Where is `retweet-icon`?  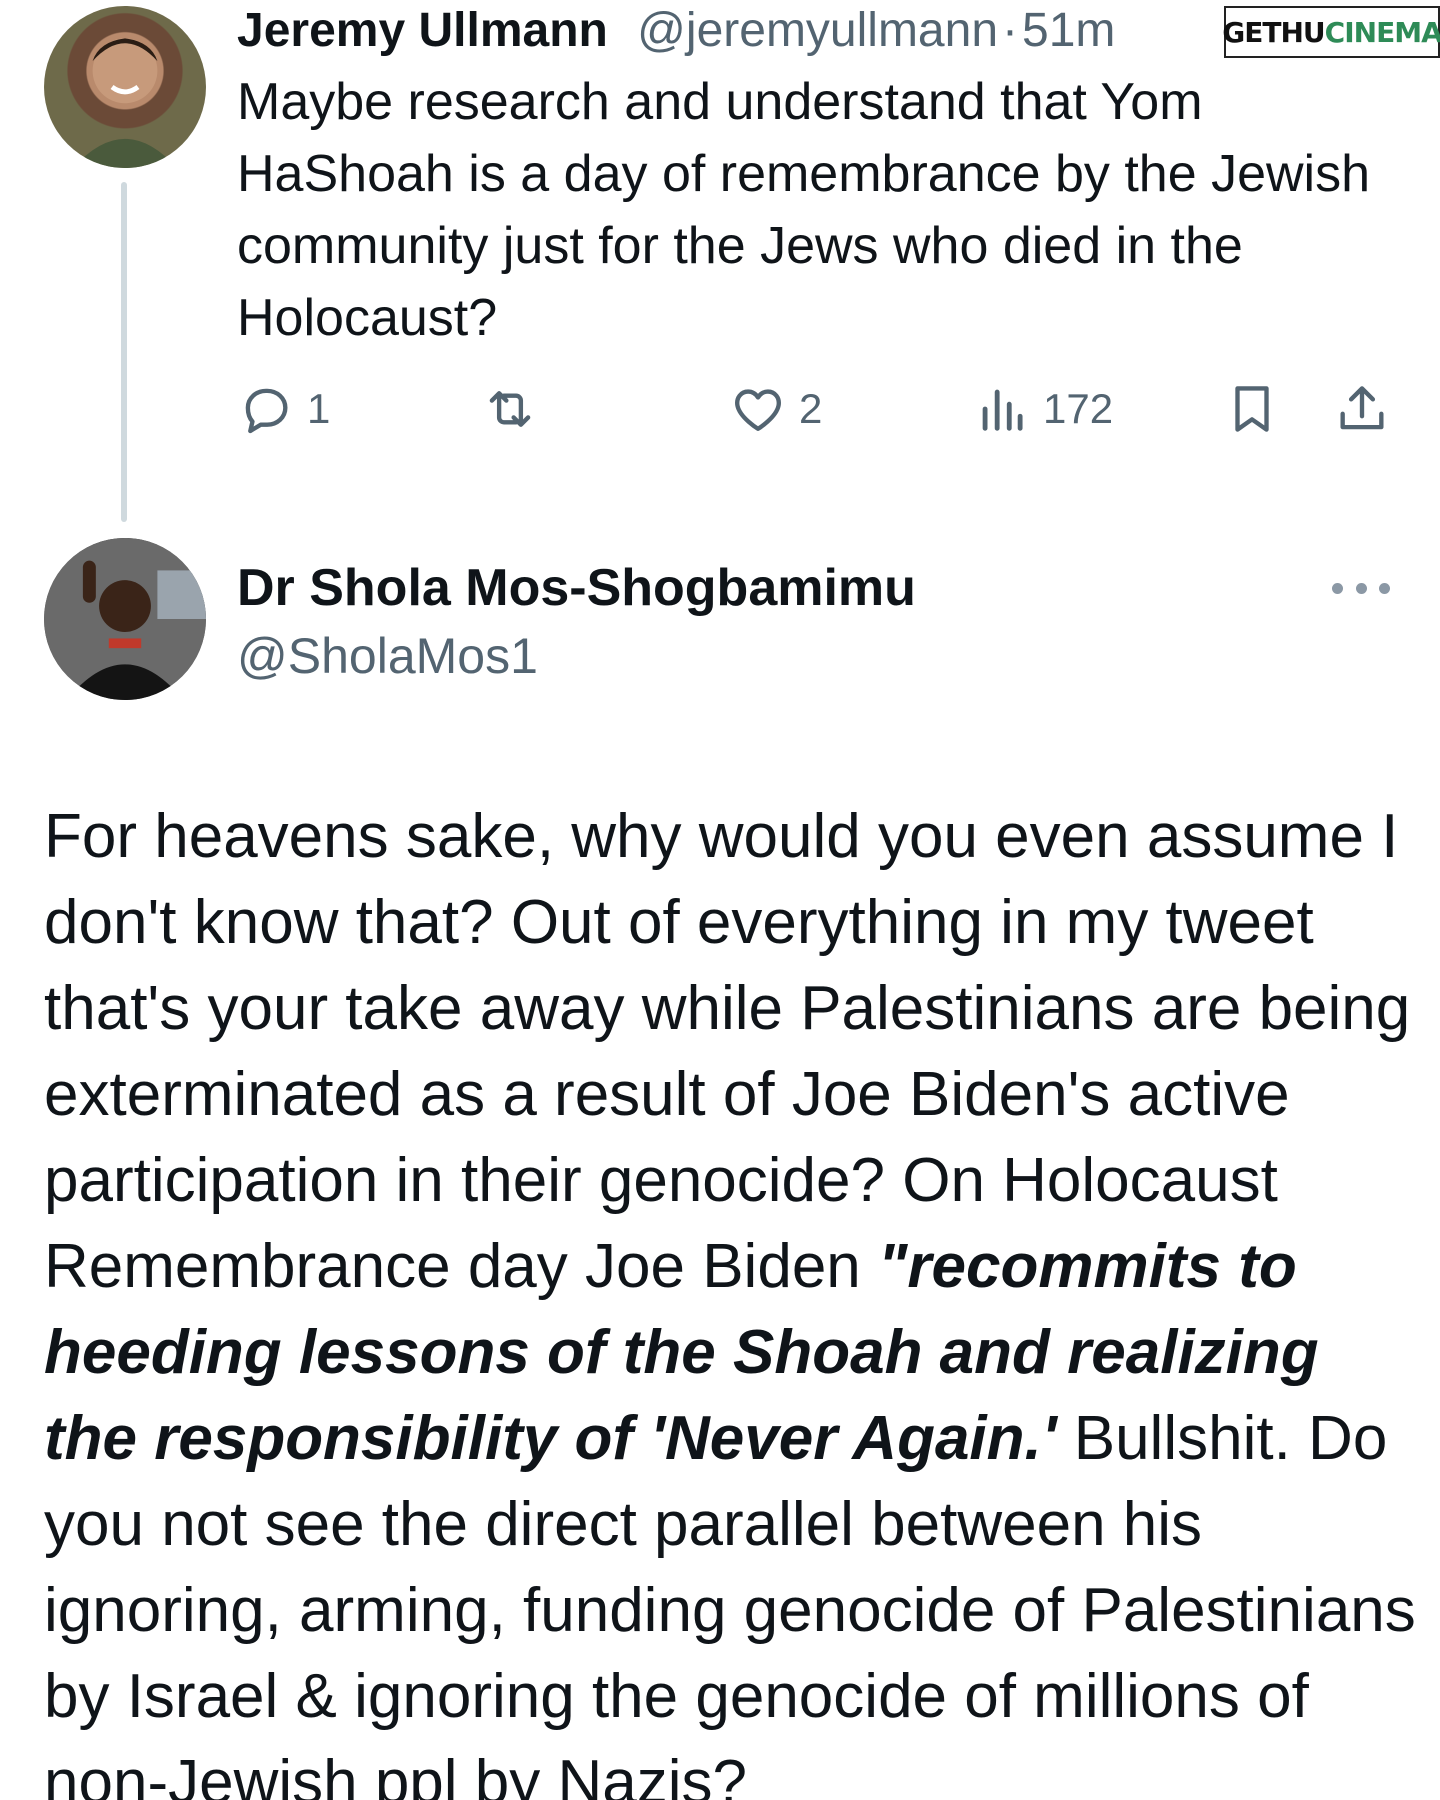 retweet-icon is located at coordinates (510, 409).